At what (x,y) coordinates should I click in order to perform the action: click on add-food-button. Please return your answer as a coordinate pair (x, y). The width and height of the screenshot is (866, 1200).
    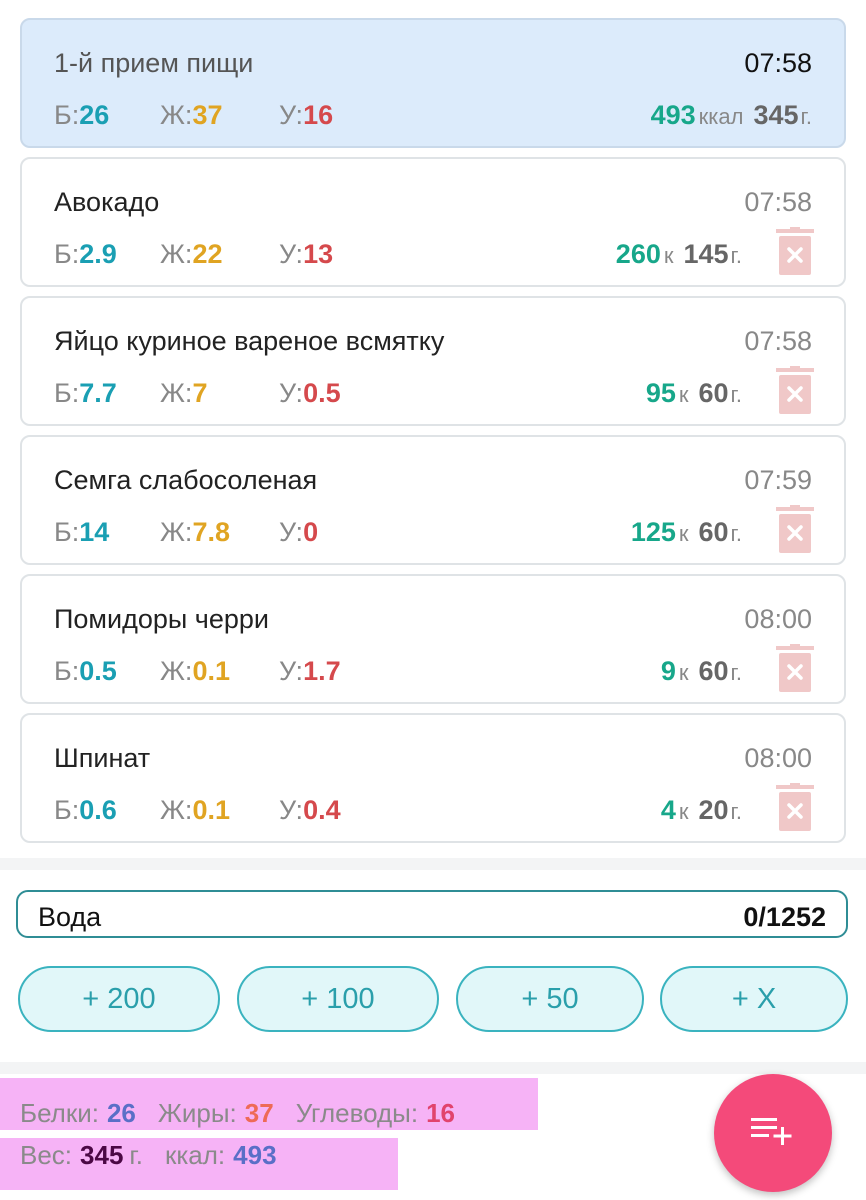
    Looking at the image, I should click on (773, 1133).